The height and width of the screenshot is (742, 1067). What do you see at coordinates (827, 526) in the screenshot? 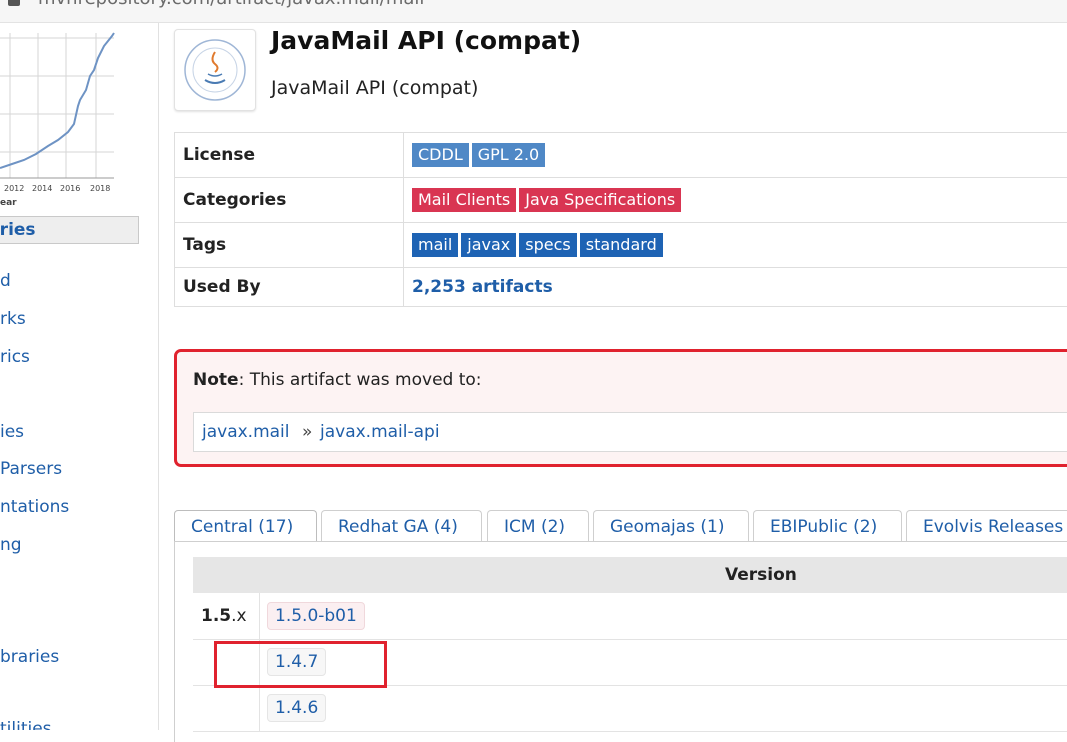
I see `tab-ebipublic: EBIPublic (2)` at bounding box center [827, 526].